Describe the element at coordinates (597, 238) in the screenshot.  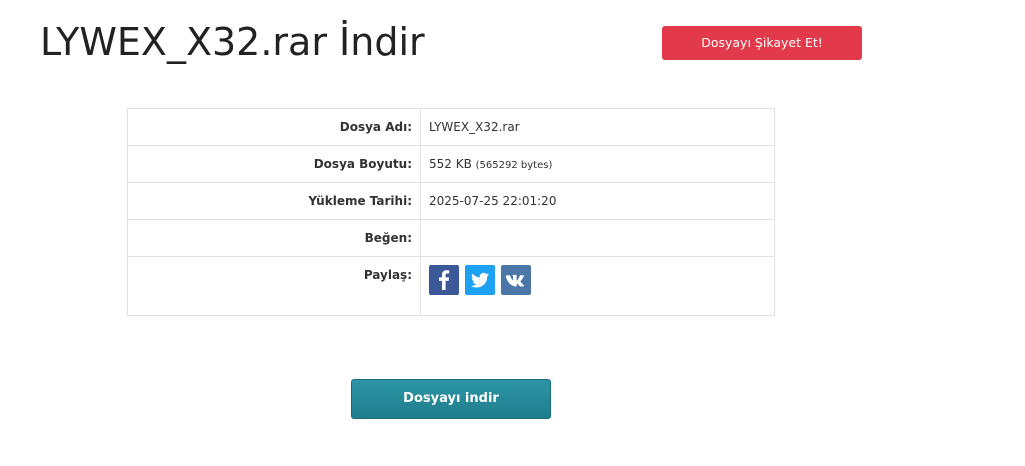
I see `like-value` at that location.